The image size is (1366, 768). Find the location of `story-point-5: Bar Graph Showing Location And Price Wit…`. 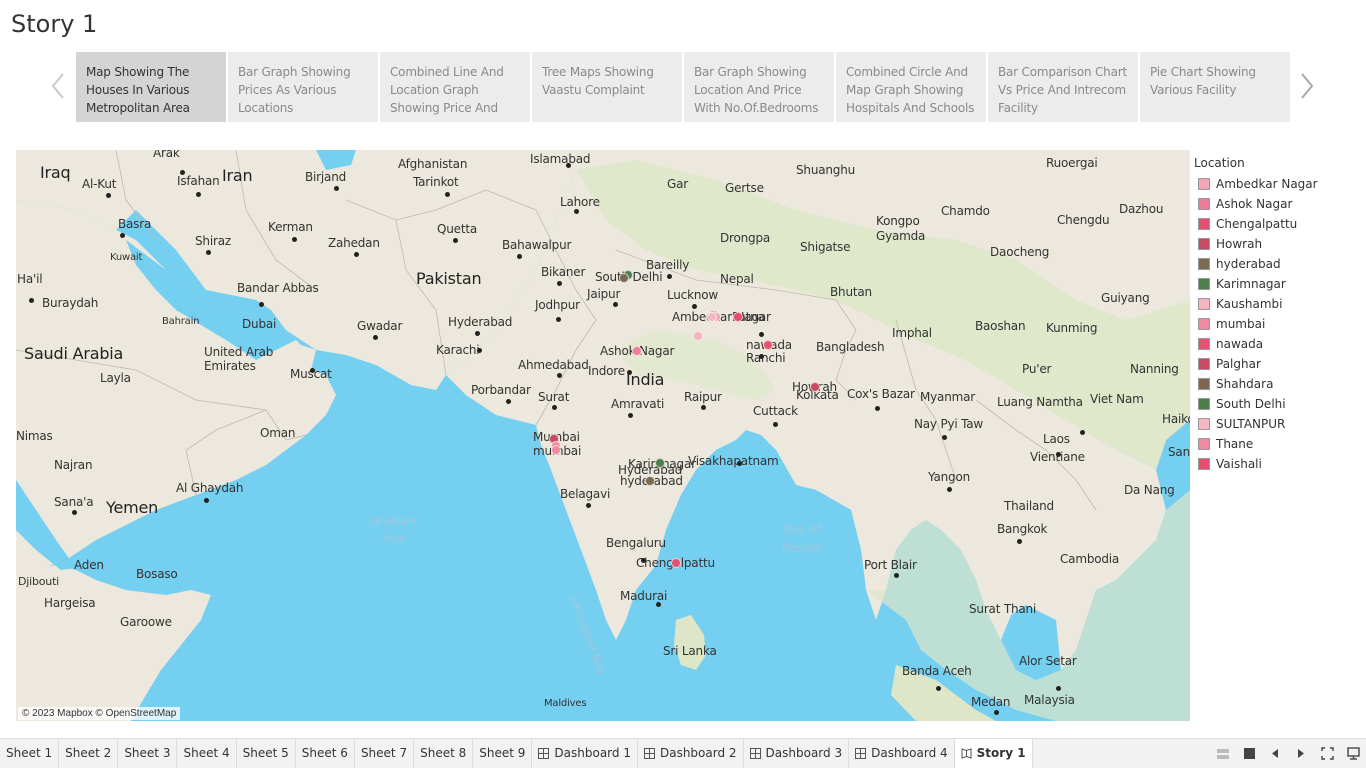

story-point-5: Bar Graph Showing Location And Price Wit… is located at coordinates (759, 87).